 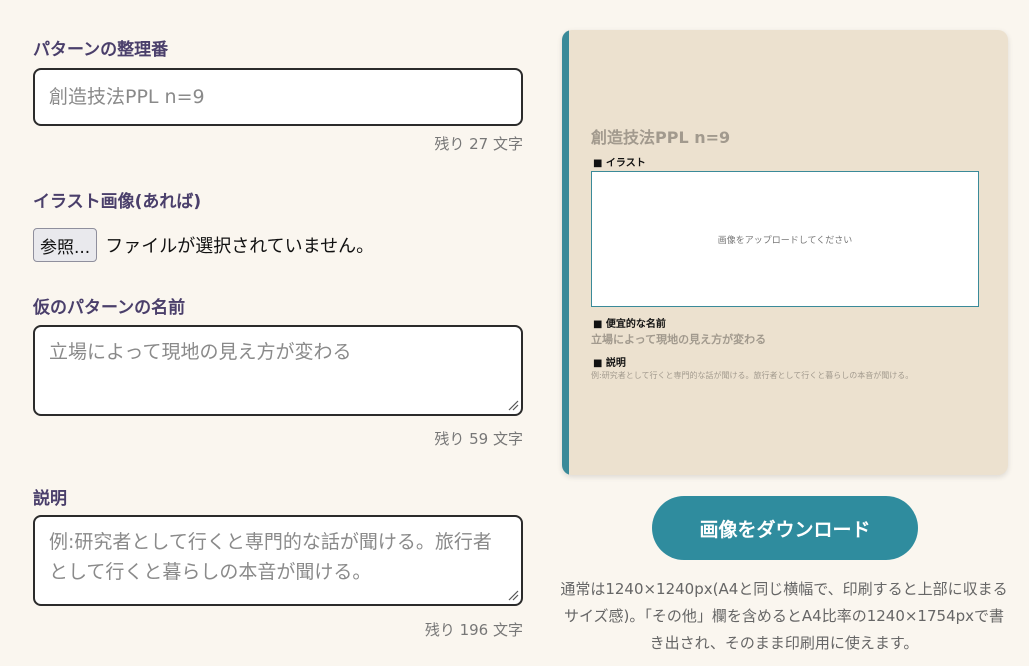 I want to click on description-counter: 残り 196 文字, so click(x=473, y=630).